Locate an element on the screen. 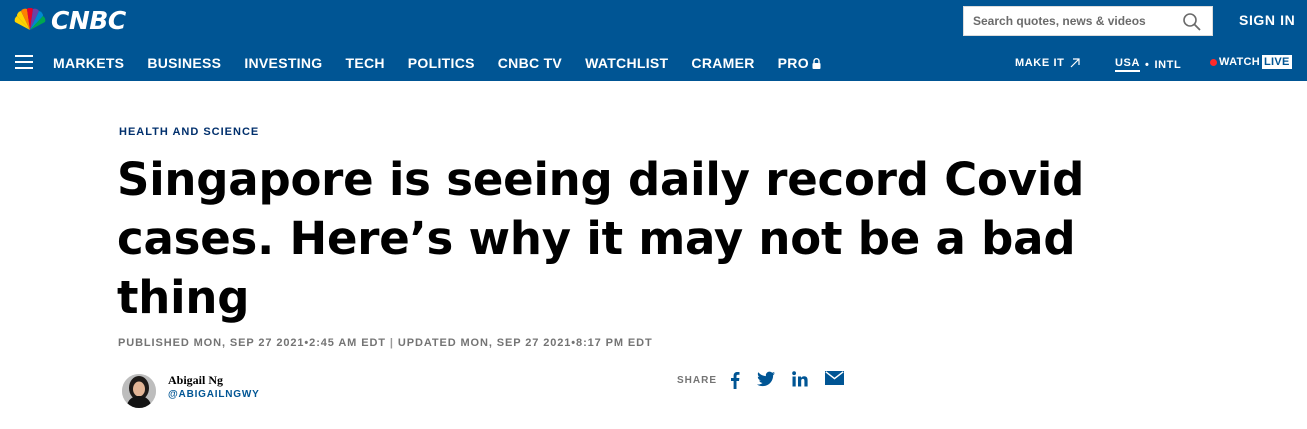 This screenshot has width=1307, height=429. nav-item-pro: PRO is located at coordinates (799, 63).